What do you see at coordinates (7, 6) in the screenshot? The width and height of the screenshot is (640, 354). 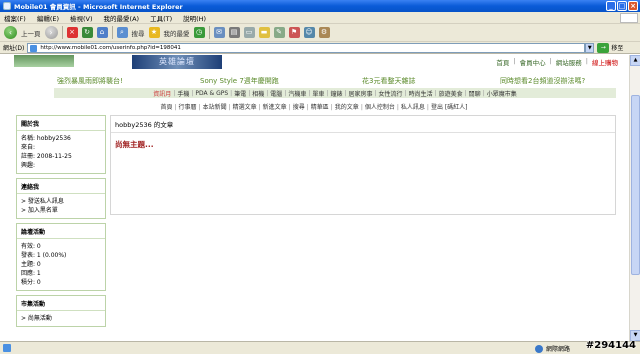 I see `ie-icon` at bounding box center [7, 6].